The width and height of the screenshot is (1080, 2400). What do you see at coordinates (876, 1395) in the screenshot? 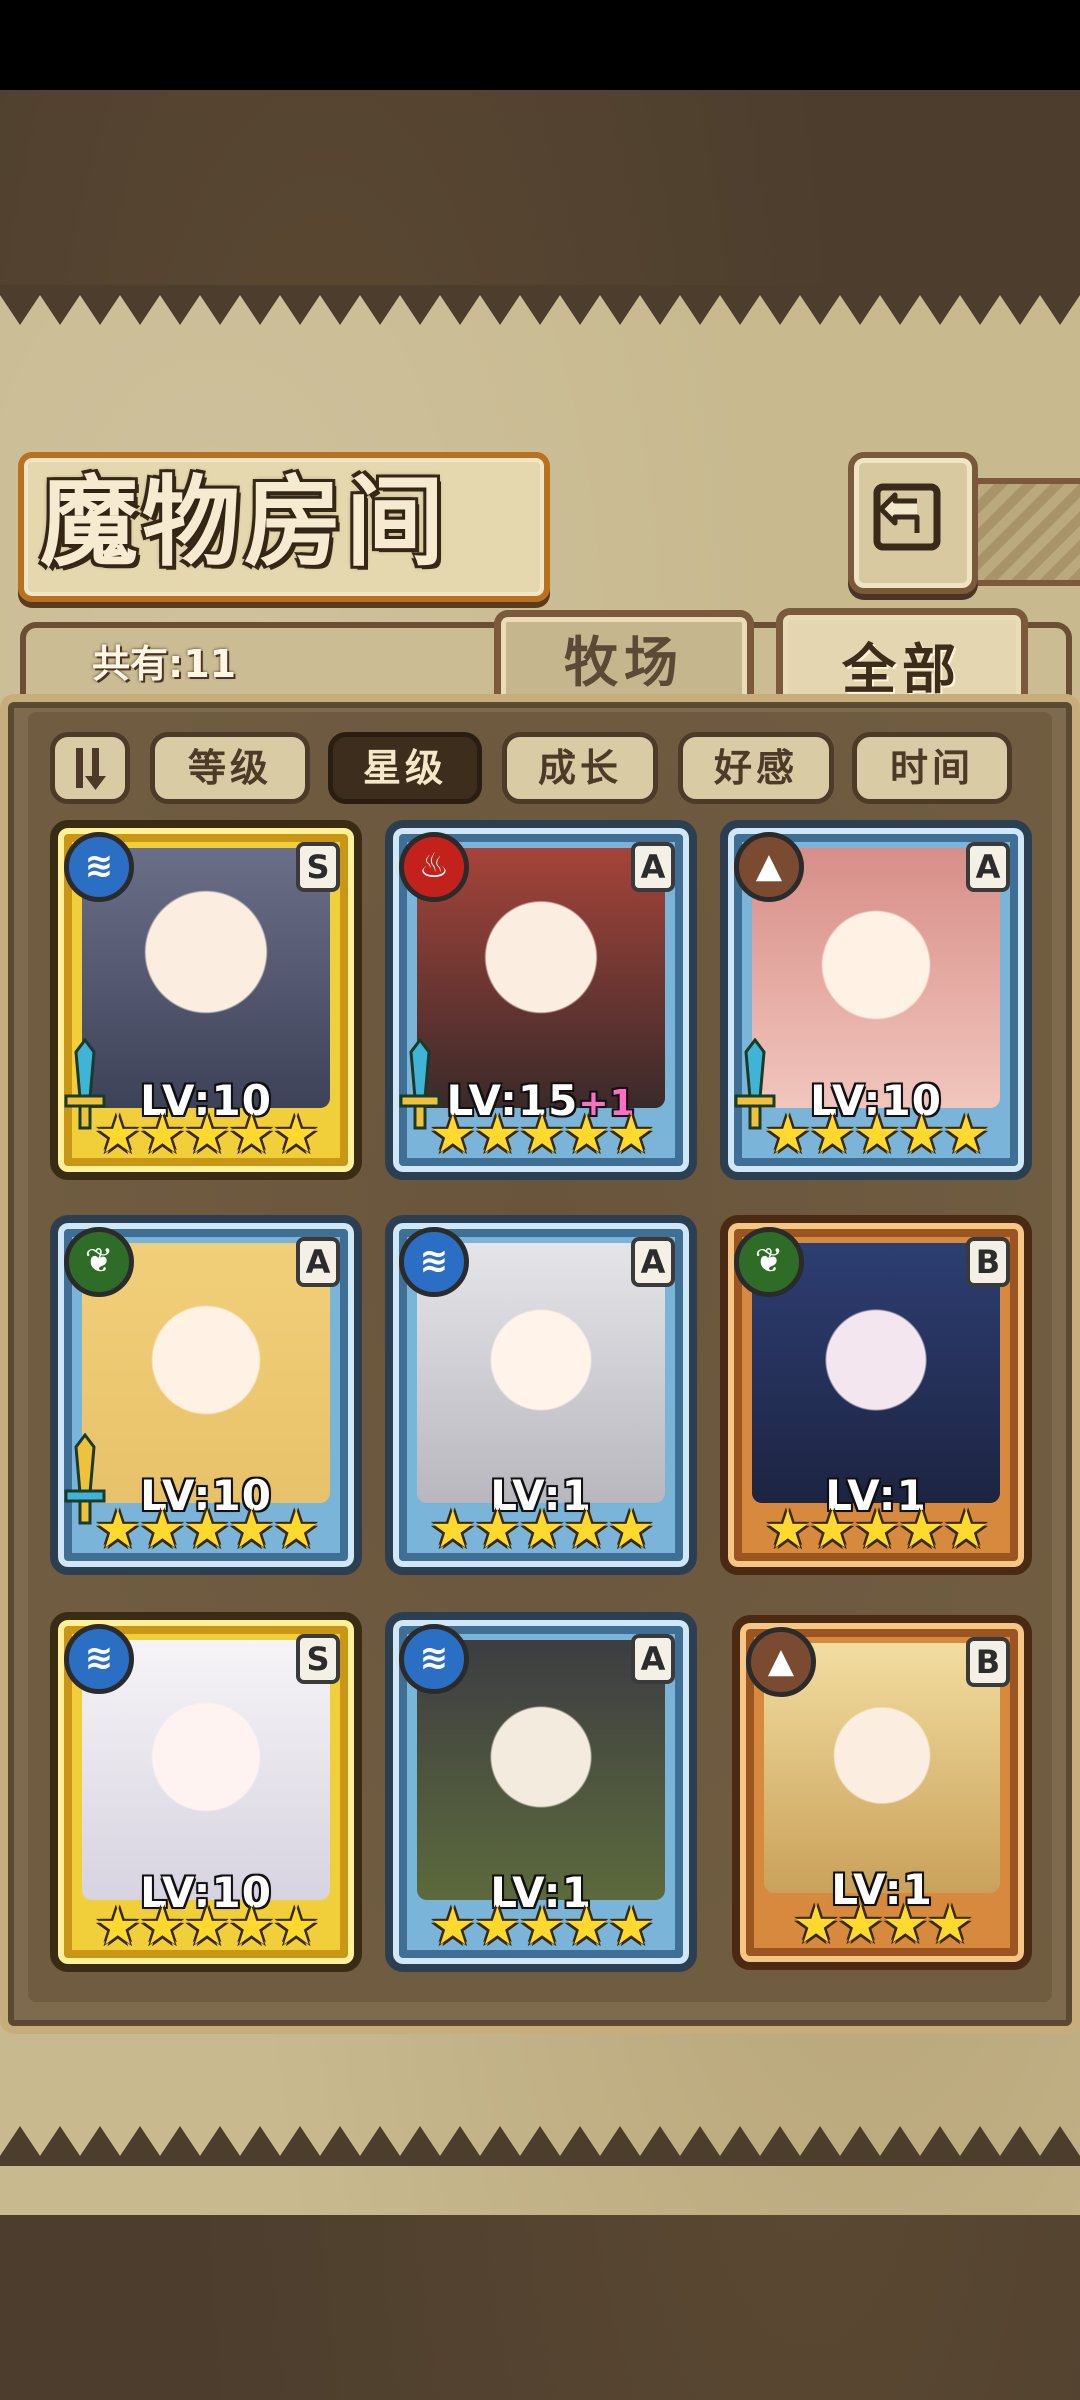
I see `monster-card: ❦ B LV:1 ★★★★★` at bounding box center [876, 1395].